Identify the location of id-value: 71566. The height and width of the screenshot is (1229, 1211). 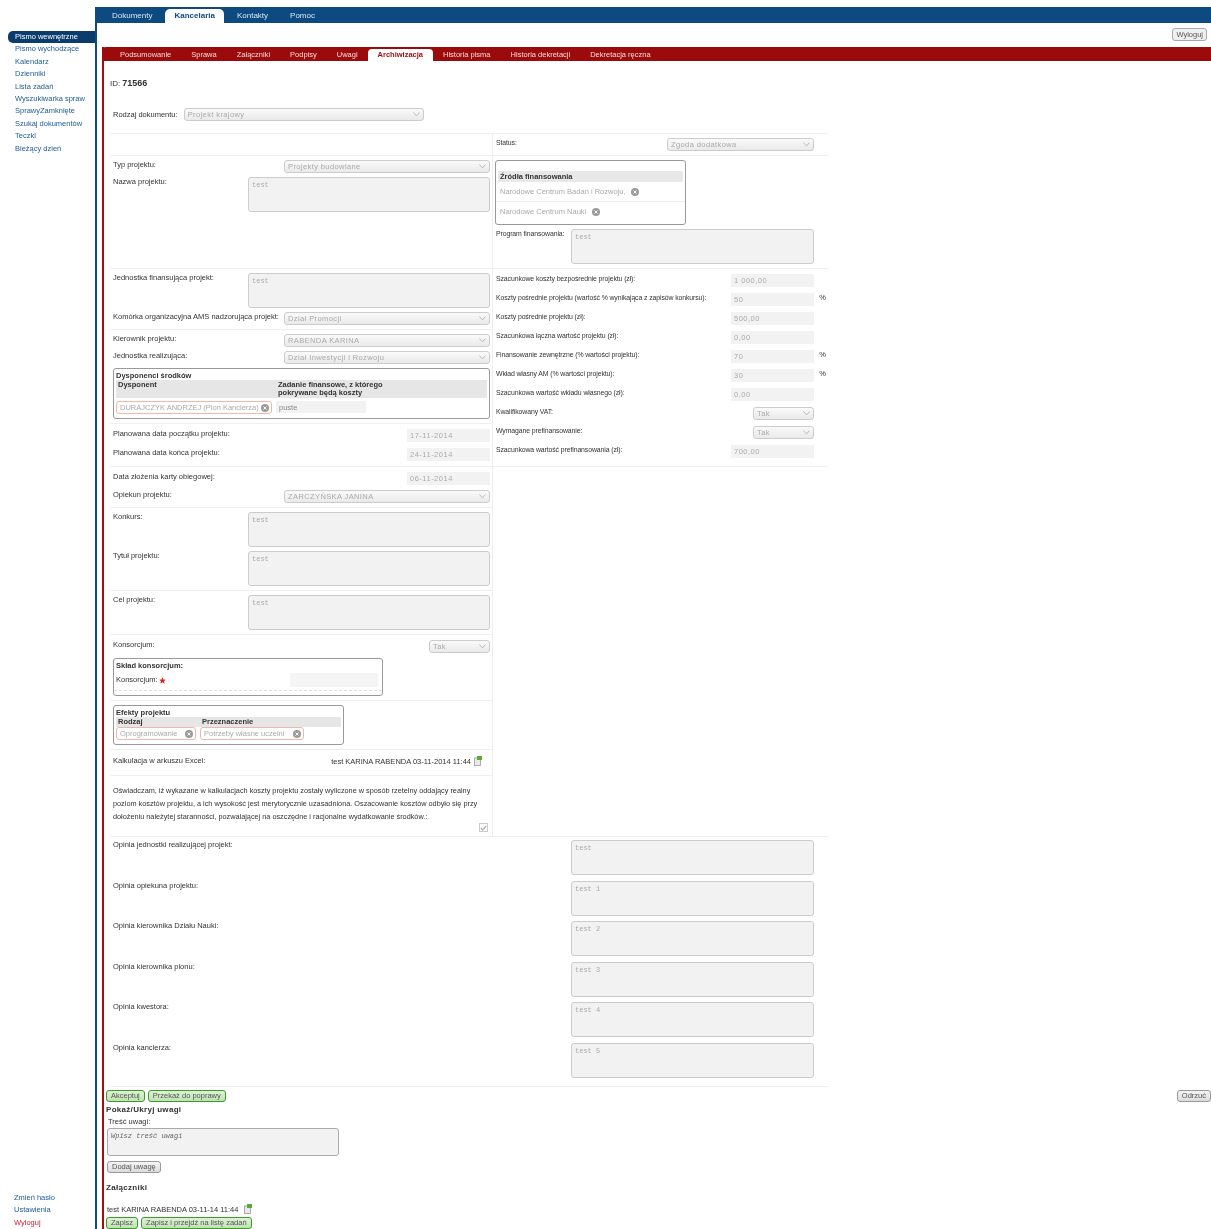
(135, 83).